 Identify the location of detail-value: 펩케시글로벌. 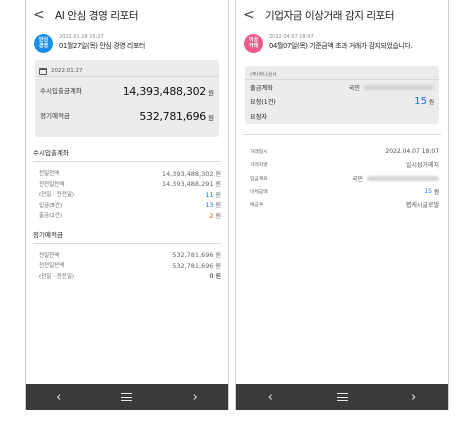
(422, 206).